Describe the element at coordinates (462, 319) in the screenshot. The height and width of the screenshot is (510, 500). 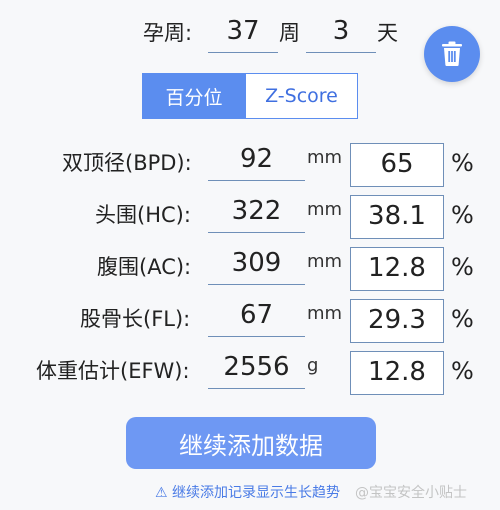
I see `fl-percent-sign: %` at that location.